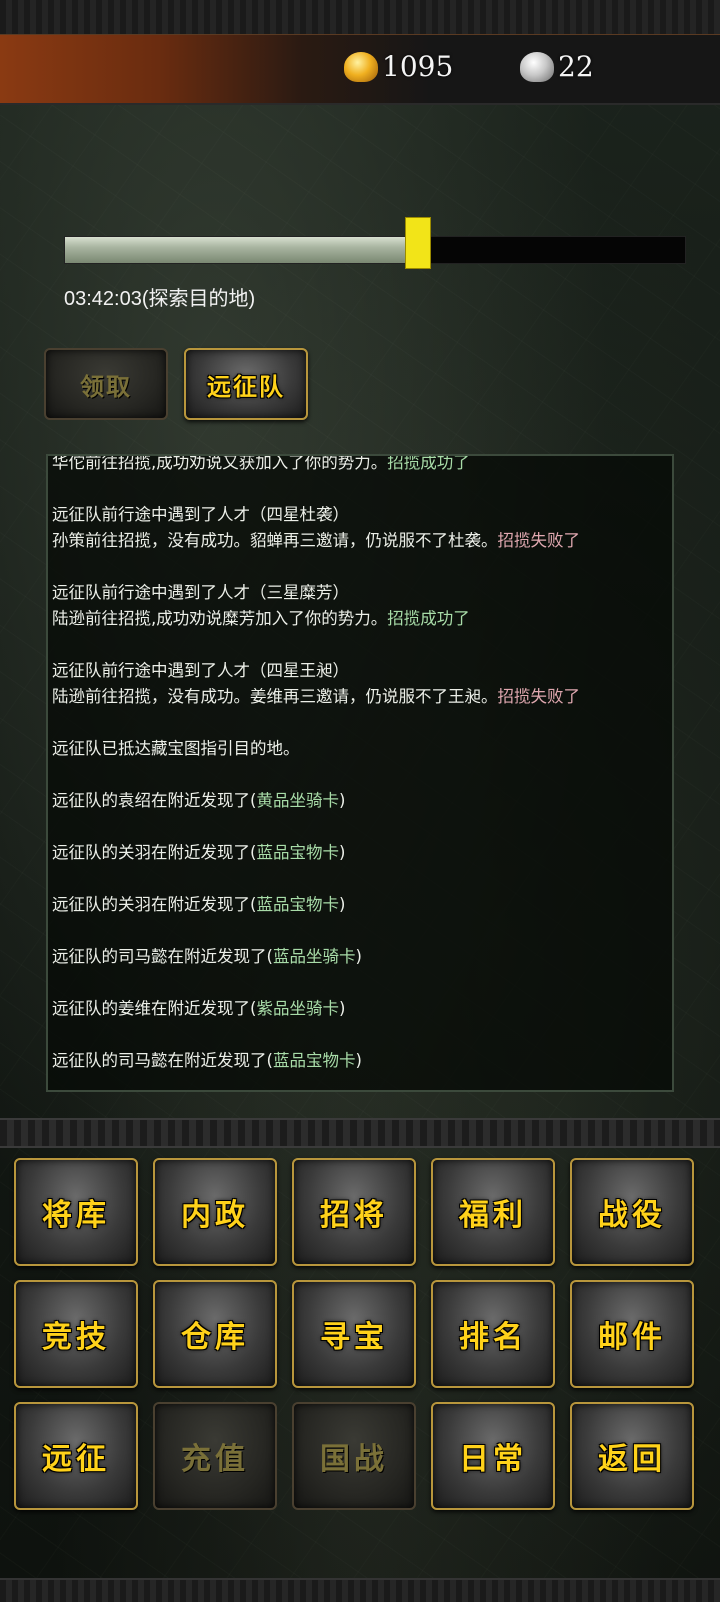 This screenshot has width=720, height=1602. What do you see at coordinates (359, 515) in the screenshot?
I see `log-entry: 远征队前行途中遇到了人才（四星杜袭）` at bounding box center [359, 515].